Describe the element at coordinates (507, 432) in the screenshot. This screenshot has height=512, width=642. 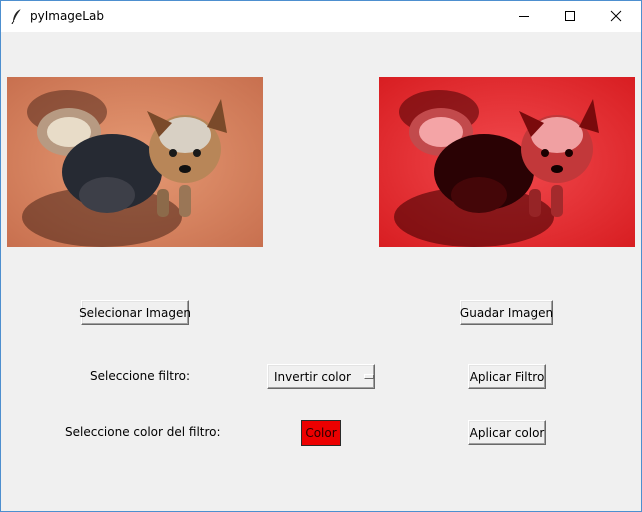
I see `apply-color-button: Aplicar color` at that location.